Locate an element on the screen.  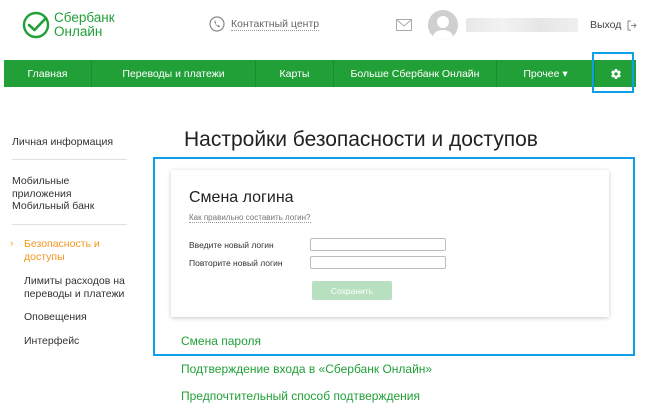
page-title: Настройки безопасности и доступов is located at coordinates (361, 139).